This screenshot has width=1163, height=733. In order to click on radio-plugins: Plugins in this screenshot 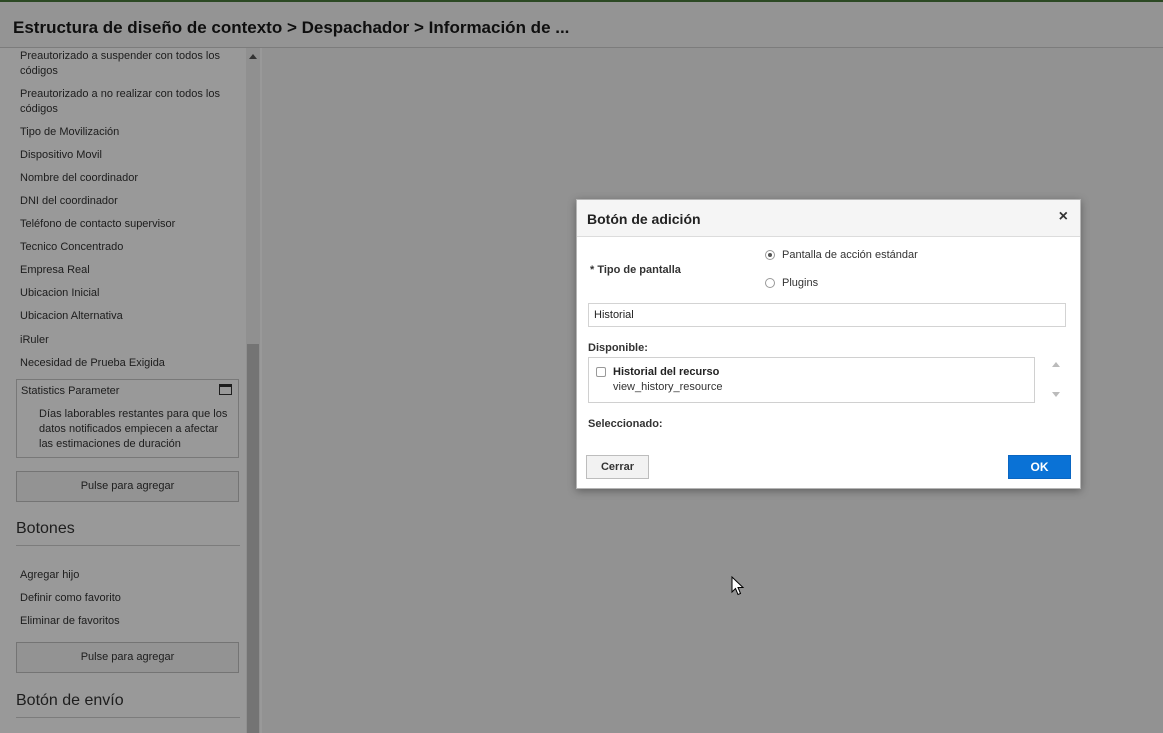, I will do `click(791, 283)`.